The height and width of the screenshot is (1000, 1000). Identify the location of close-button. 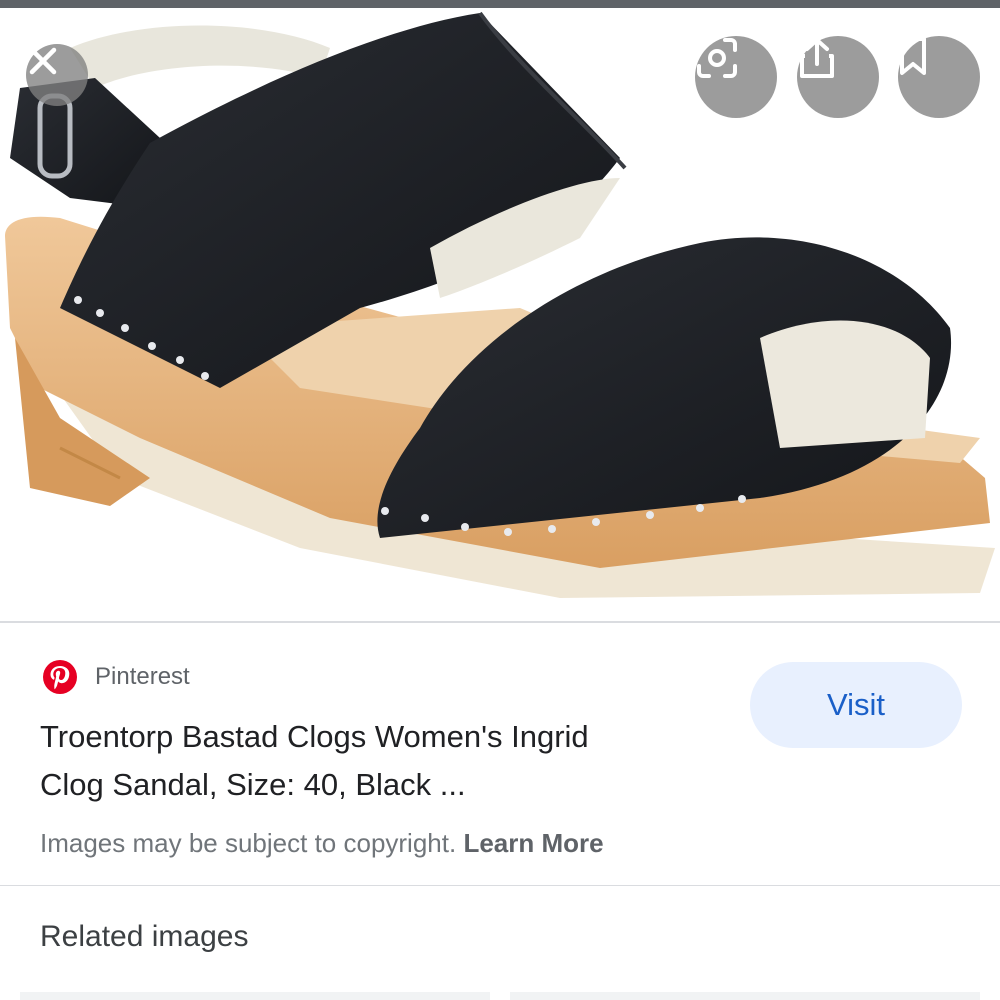
(57, 75).